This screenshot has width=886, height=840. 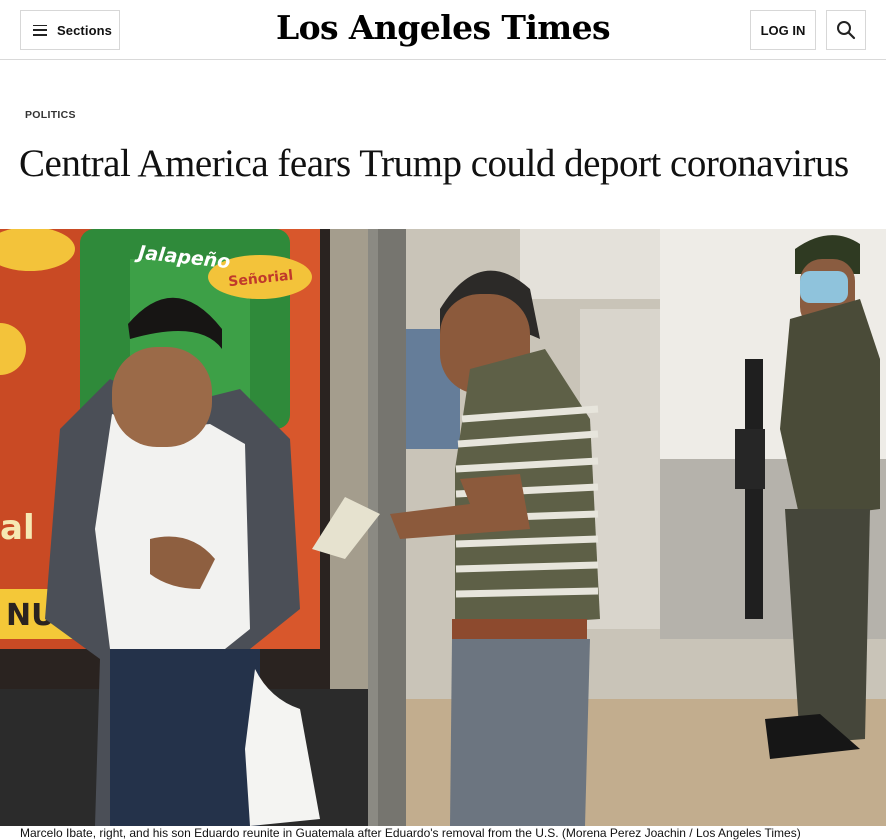 I want to click on site-header: Sections Los Angeles Times LOG IN, so click(x=443, y=30).